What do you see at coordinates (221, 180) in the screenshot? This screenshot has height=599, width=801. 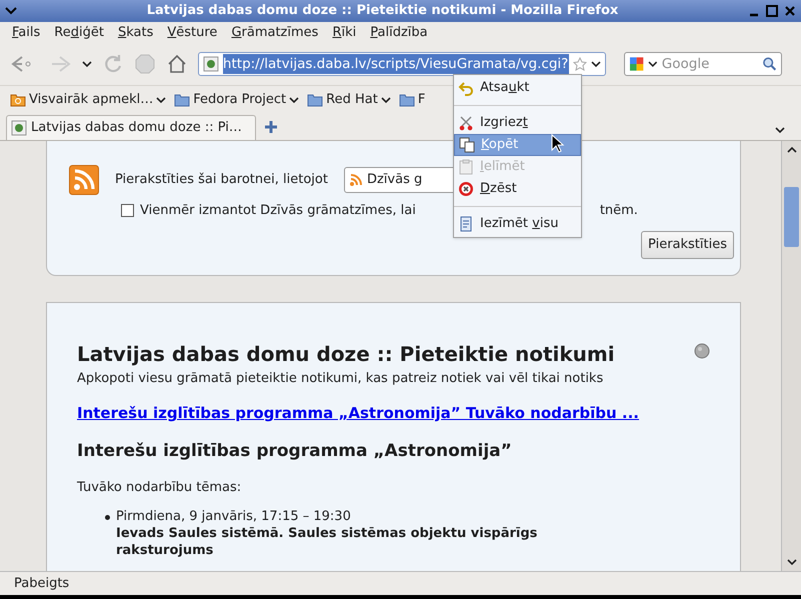 I see `subscribe-text: Pierakstīties šai barotnei, lietojot` at bounding box center [221, 180].